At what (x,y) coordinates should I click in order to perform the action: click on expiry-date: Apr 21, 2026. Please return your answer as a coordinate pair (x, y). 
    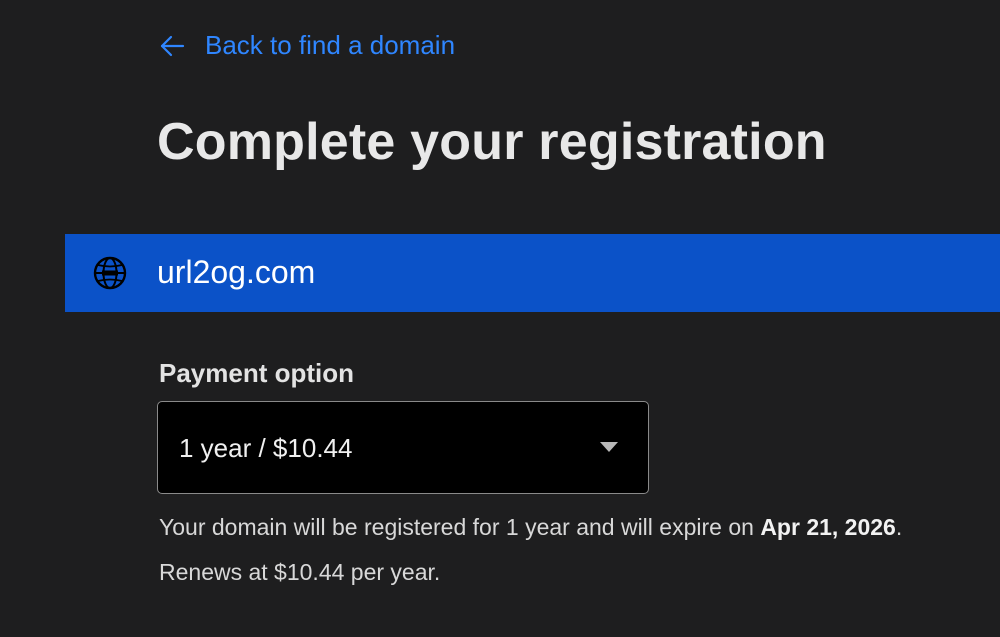
    Looking at the image, I should click on (828, 527).